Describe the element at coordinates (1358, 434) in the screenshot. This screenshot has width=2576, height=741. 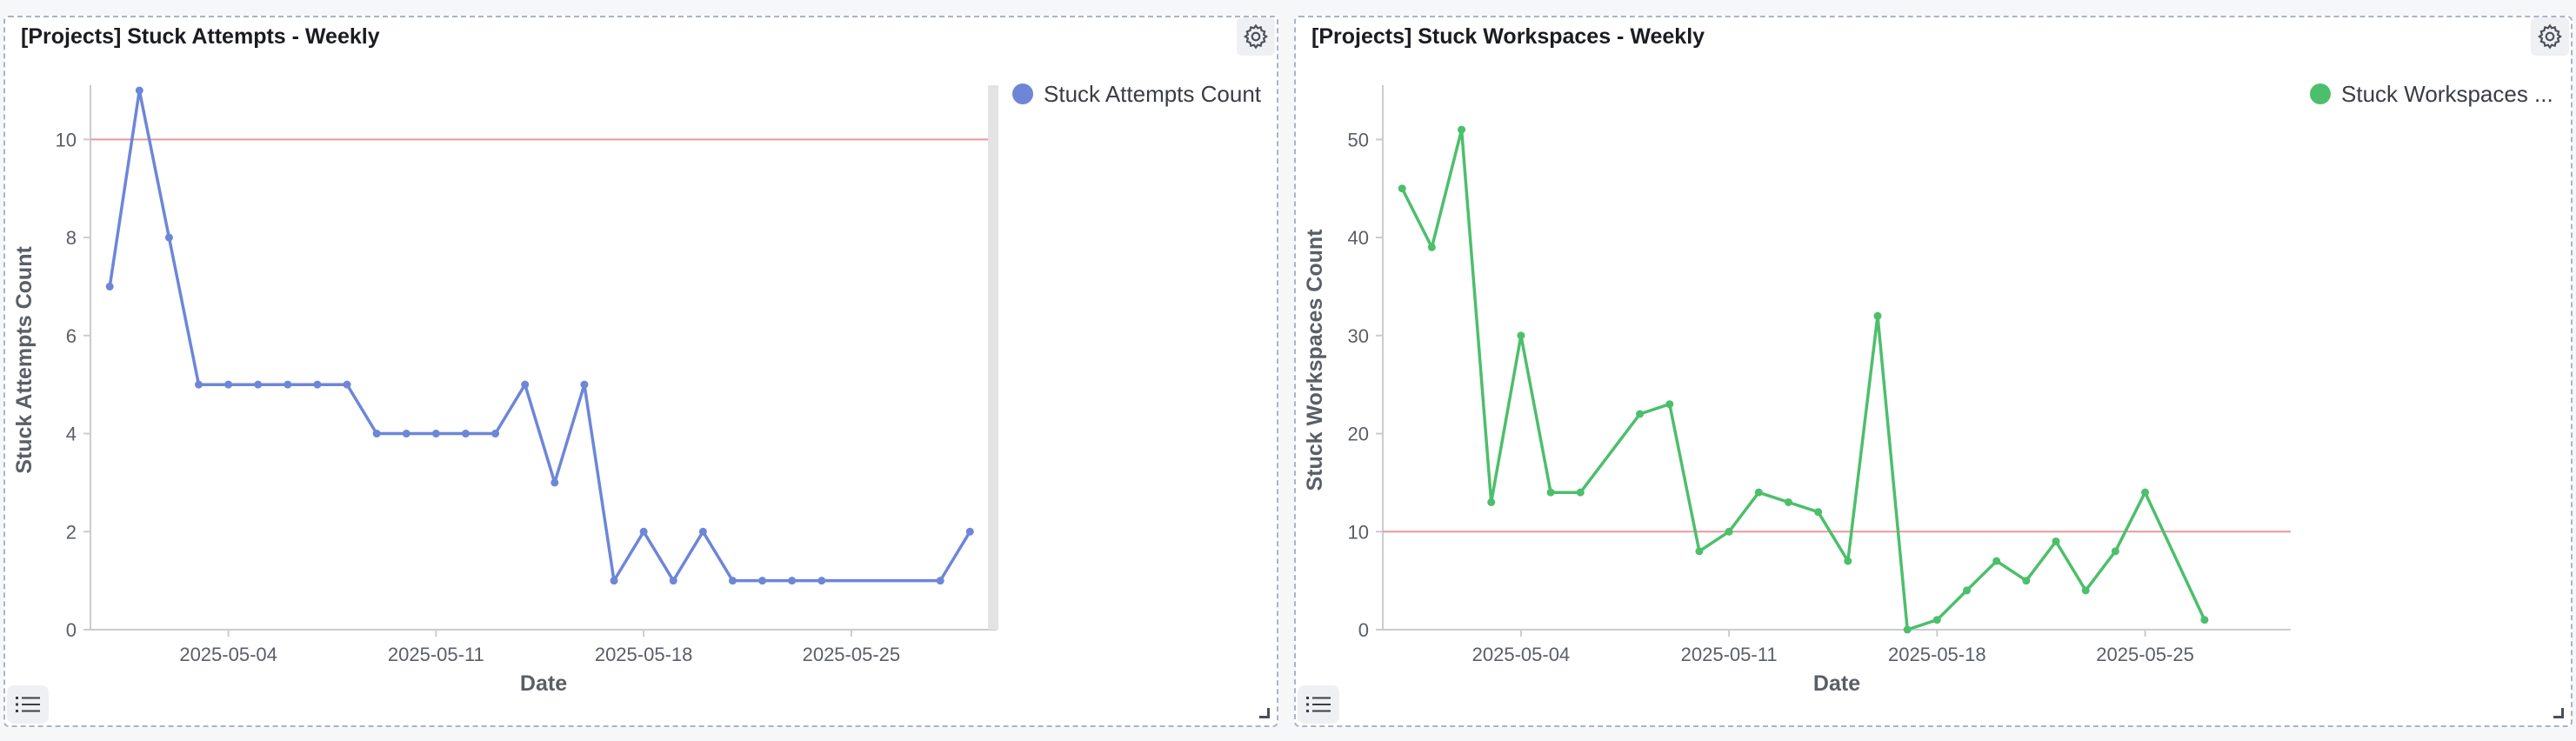
I see `y-tick-label: 20` at that location.